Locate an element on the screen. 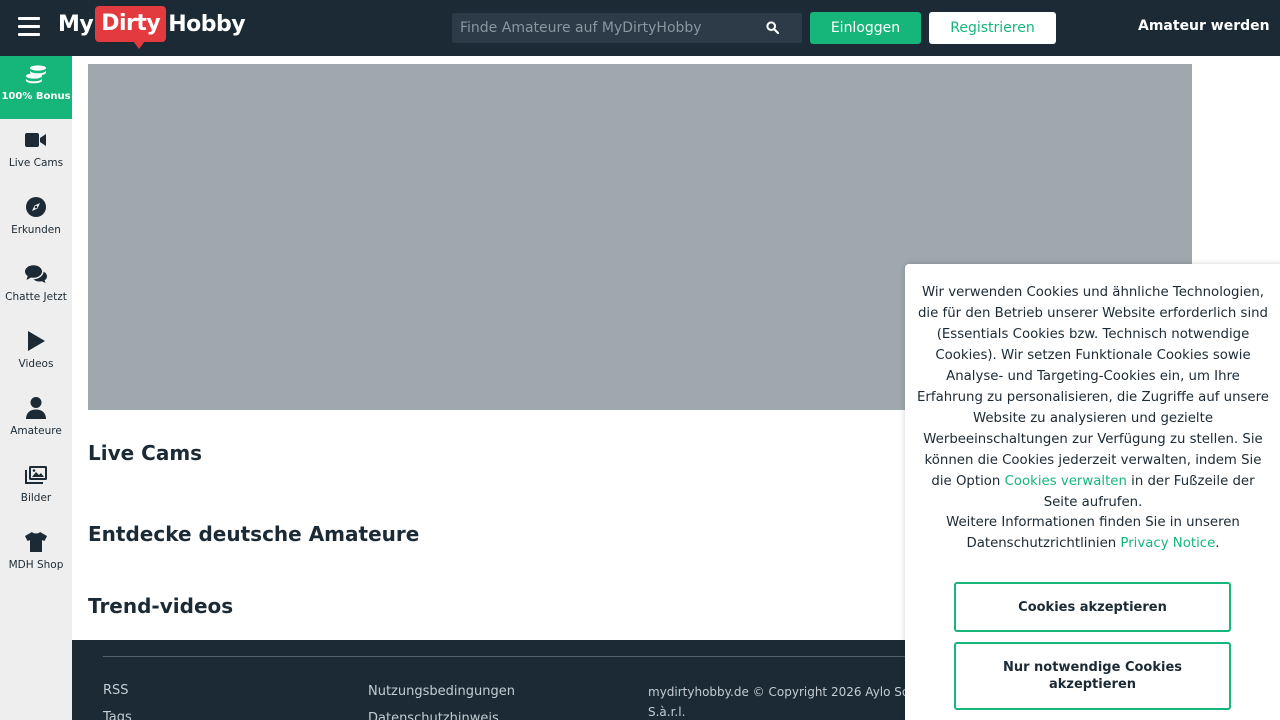 The height and width of the screenshot is (720, 1280). footer-link-rss: RSS is located at coordinates (116, 690).